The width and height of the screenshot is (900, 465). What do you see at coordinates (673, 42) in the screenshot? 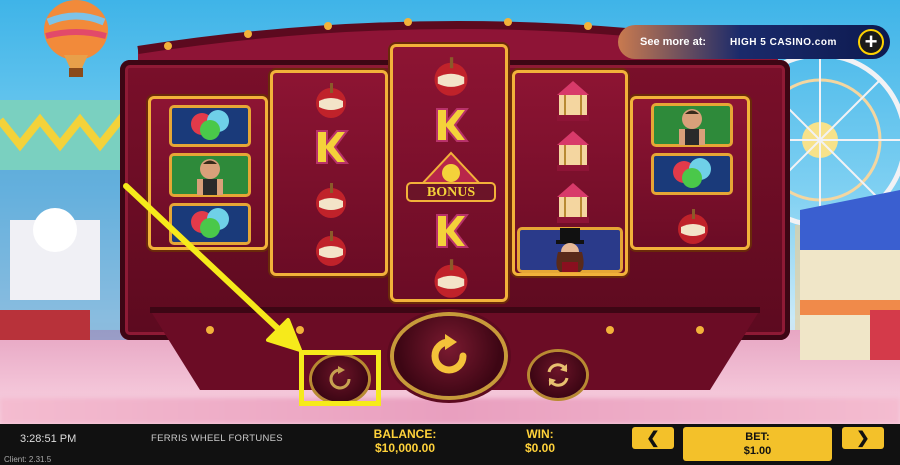
I see `promo-text: See more at:` at bounding box center [673, 42].